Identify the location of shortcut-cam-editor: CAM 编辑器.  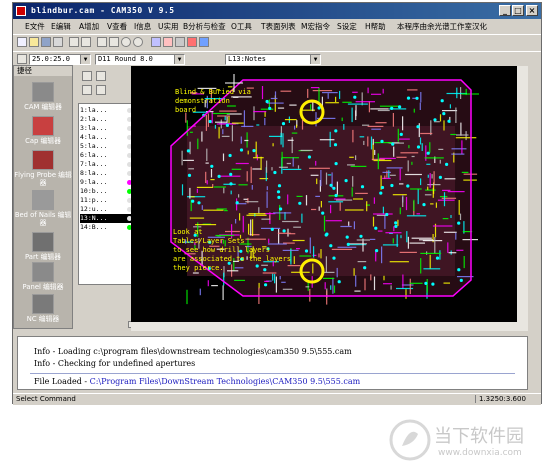
(43, 96).